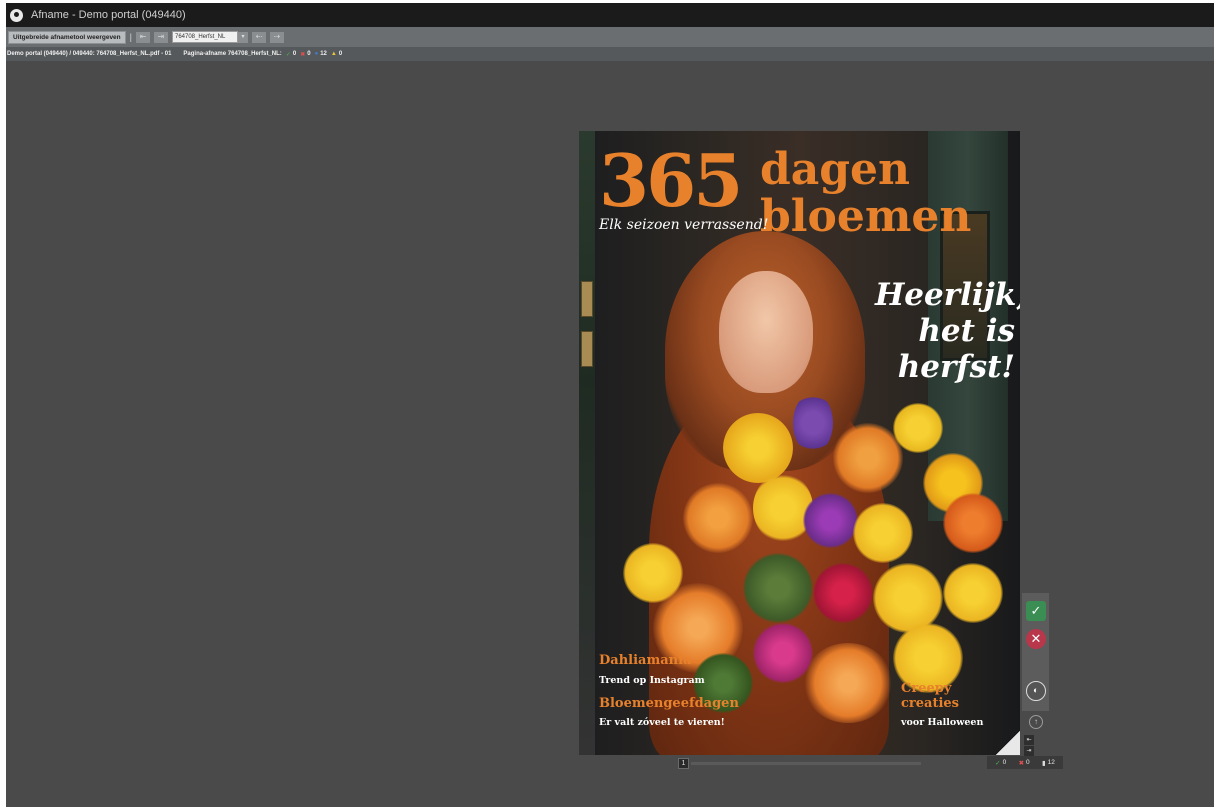 The image size is (1220, 807). What do you see at coordinates (947, 331) in the screenshot?
I see `magazine-headline: Heerlijk, het is herfst!` at bounding box center [947, 331].